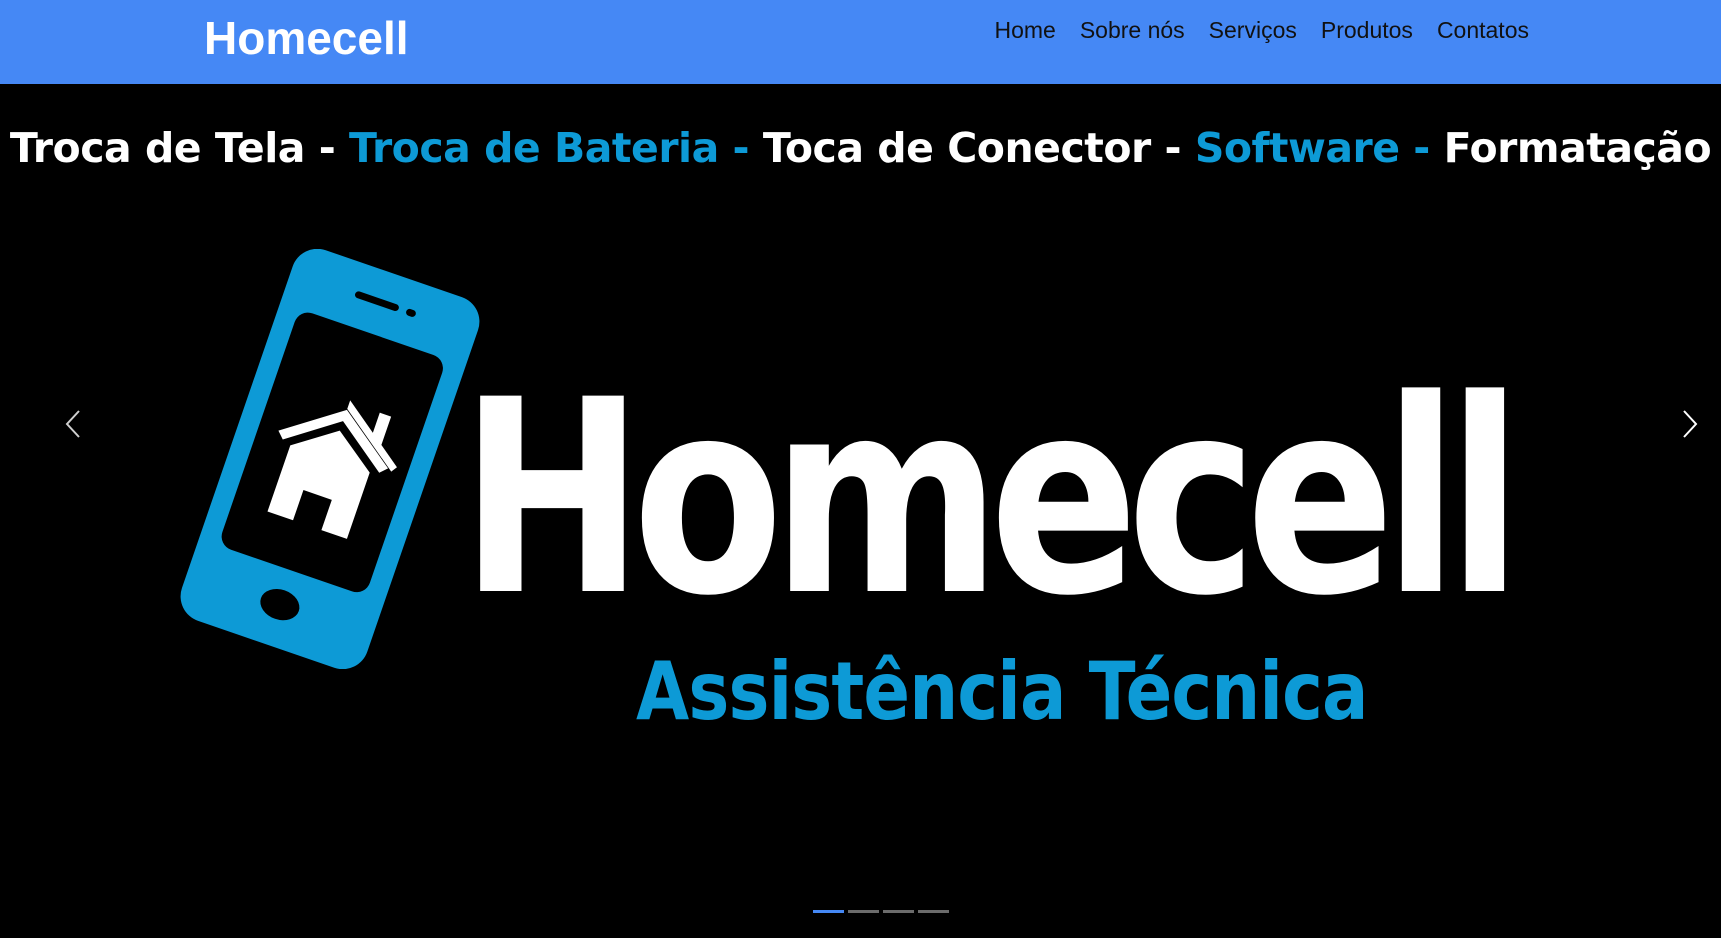 This screenshot has width=1721, height=938. What do you see at coordinates (1002, 691) in the screenshot?
I see `tagline: Assistência Técnica` at bounding box center [1002, 691].